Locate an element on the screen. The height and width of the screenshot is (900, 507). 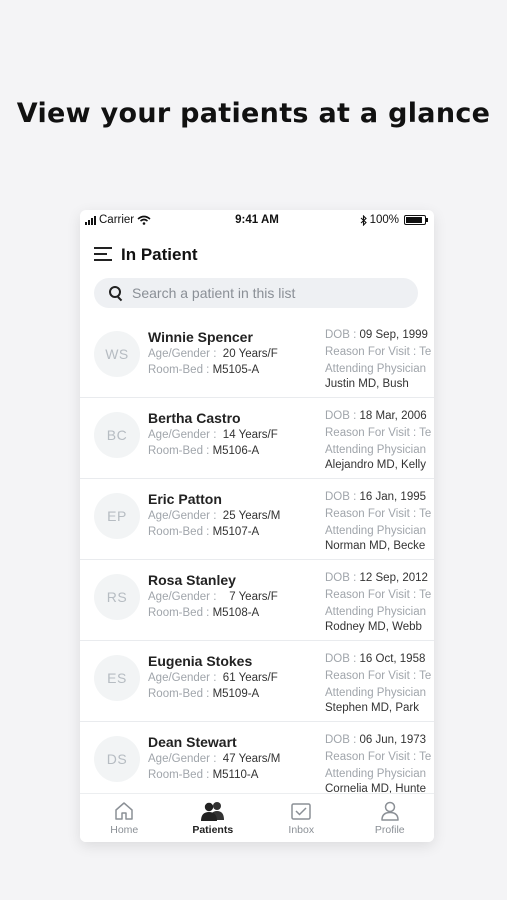
patients-icon is located at coordinates (212, 811).